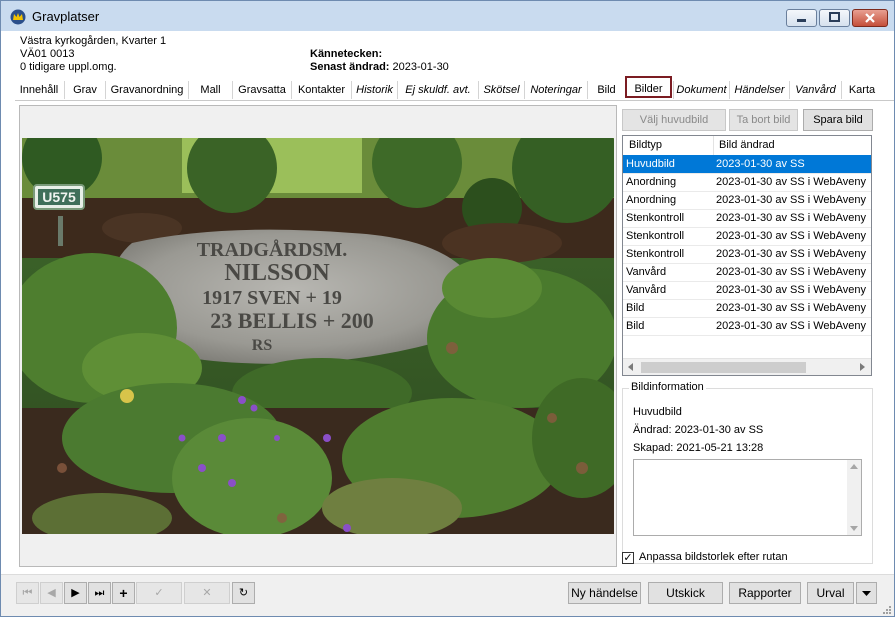 The height and width of the screenshot is (617, 895). Describe the element at coordinates (854, 497) in the screenshot. I see `textarea-scrollbar` at that location.